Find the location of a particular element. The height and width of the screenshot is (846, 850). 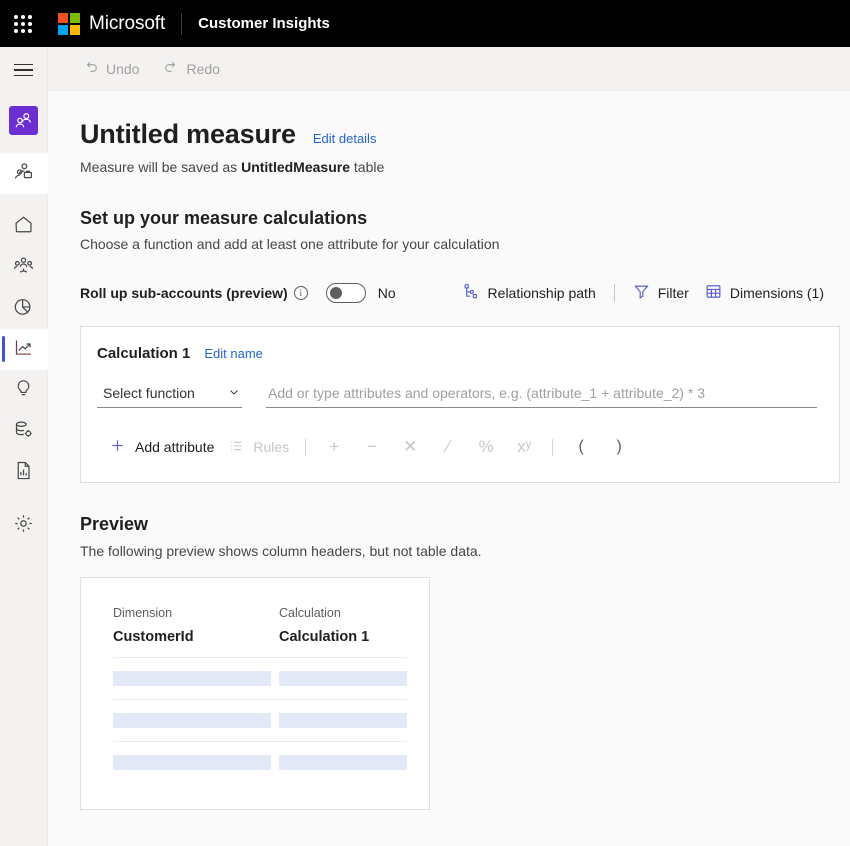

operator-percent-button: % is located at coordinates (486, 447).